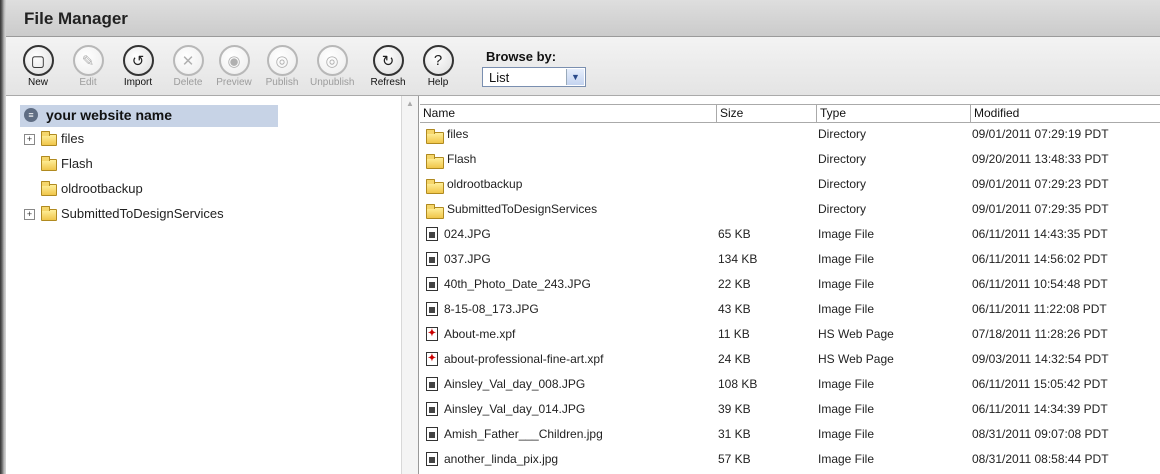 The image size is (1160, 474). What do you see at coordinates (1040, 184) in the screenshot?
I see `cell-modified: 09/01/2011 07:29:23 PDT` at bounding box center [1040, 184].